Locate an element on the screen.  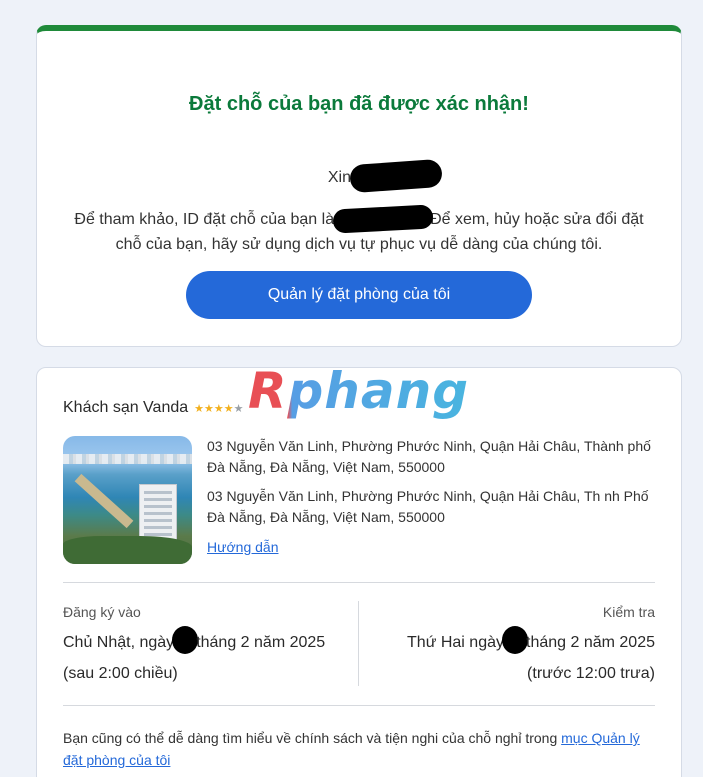
vertical-divider is located at coordinates (358, 643).